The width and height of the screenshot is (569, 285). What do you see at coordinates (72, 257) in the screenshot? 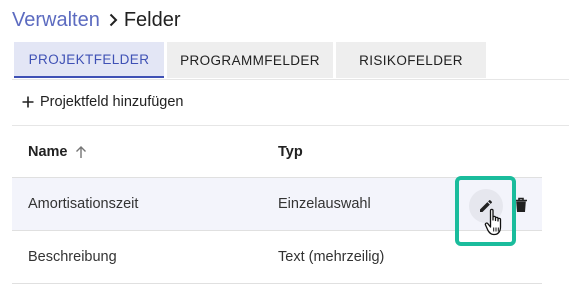
I see `field-name: Beschreibung` at bounding box center [72, 257].